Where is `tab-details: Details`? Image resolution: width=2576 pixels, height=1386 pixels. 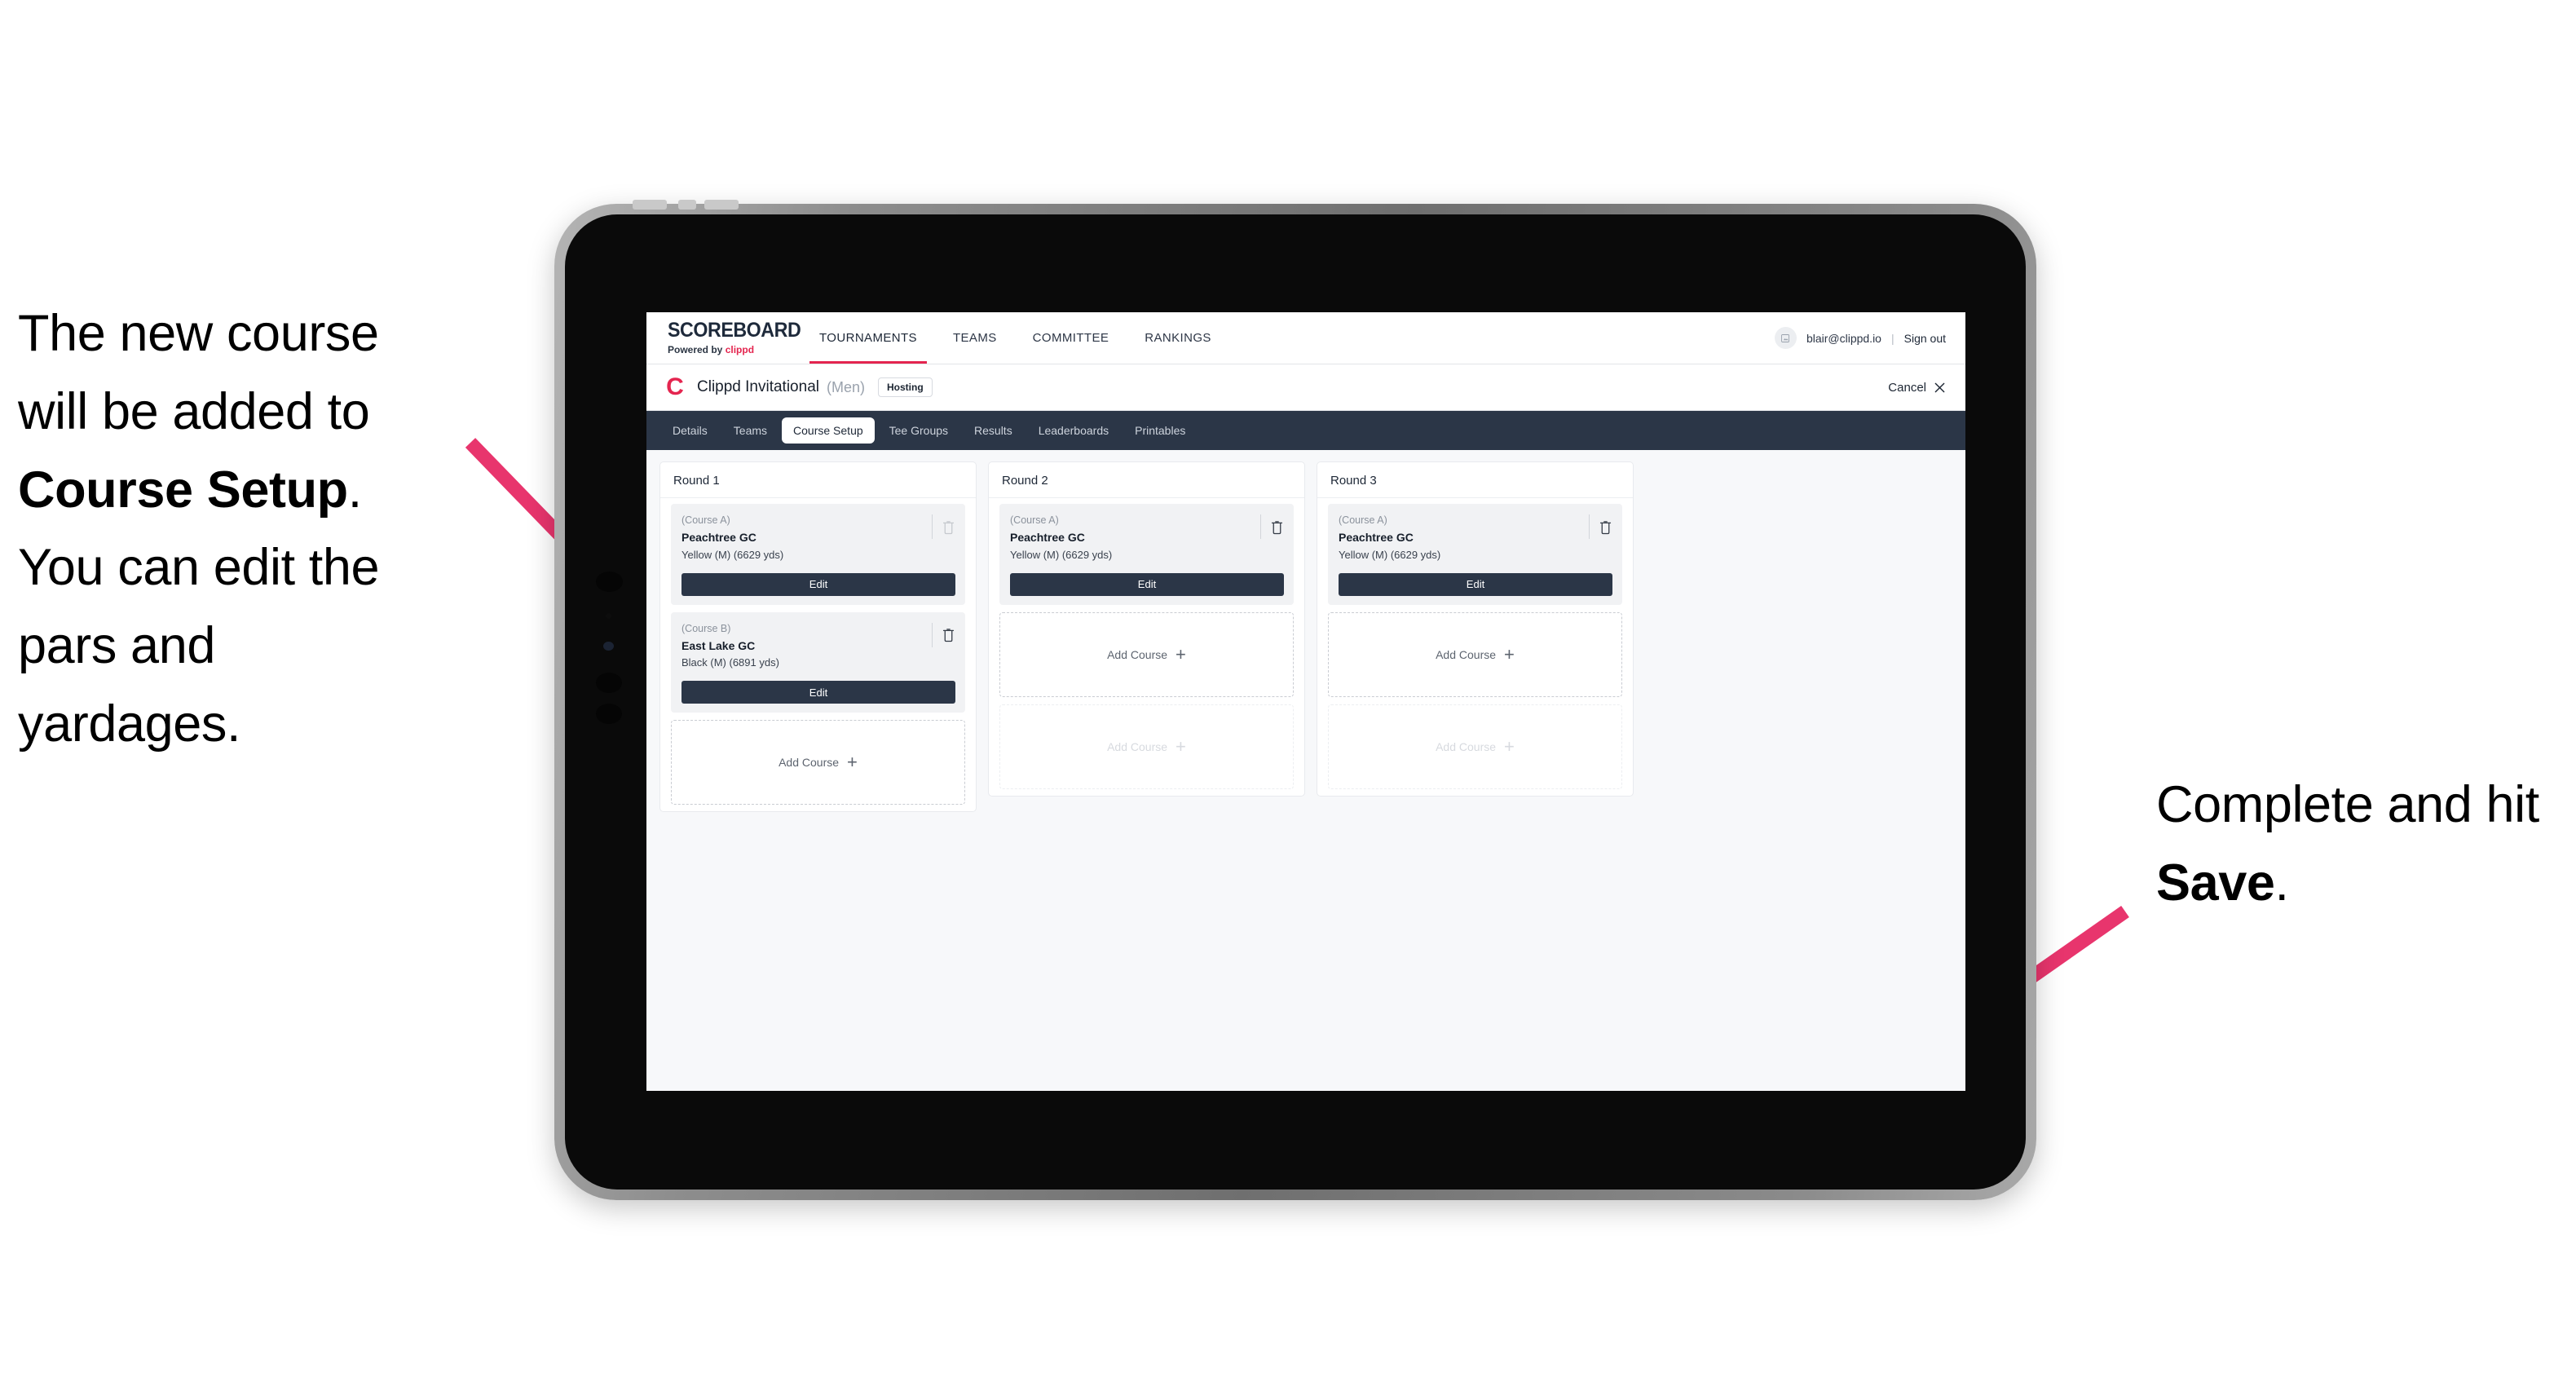 tab-details: Details is located at coordinates (690, 430).